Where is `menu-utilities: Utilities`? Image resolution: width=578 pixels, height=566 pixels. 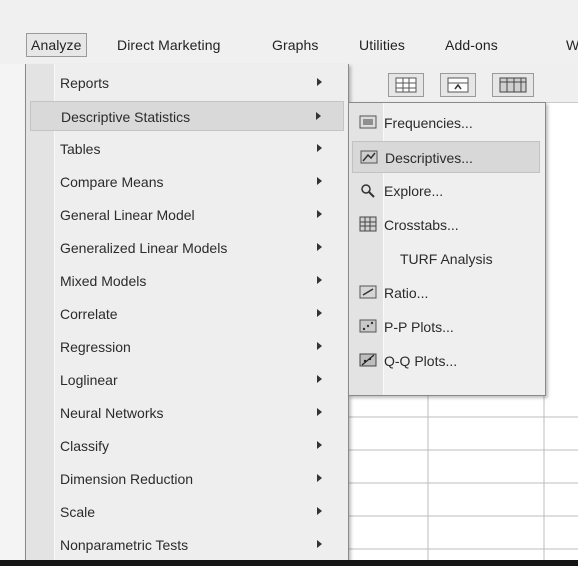 menu-utilities: Utilities is located at coordinates (382, 45).